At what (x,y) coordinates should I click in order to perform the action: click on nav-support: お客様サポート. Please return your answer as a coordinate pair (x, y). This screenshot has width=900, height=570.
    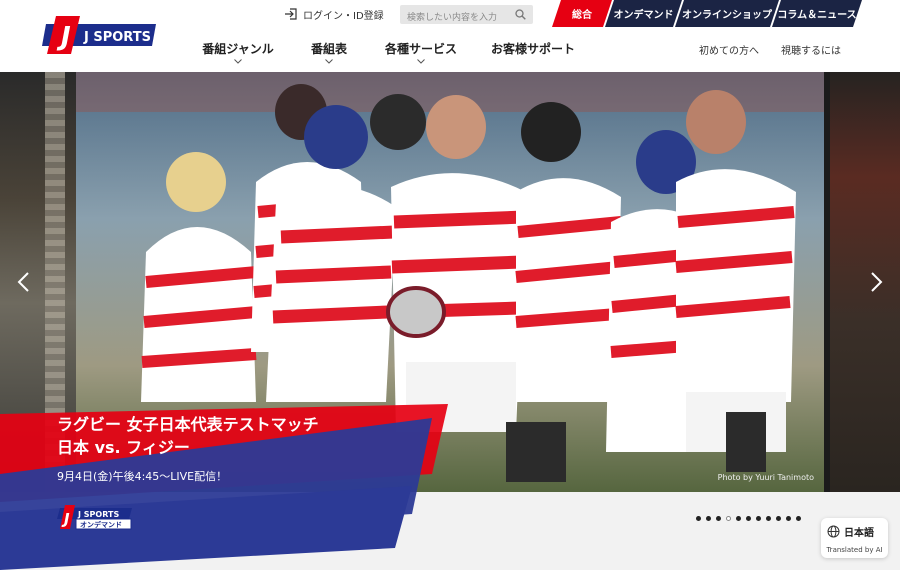
    Looking at the image, I should click on (533, 50).